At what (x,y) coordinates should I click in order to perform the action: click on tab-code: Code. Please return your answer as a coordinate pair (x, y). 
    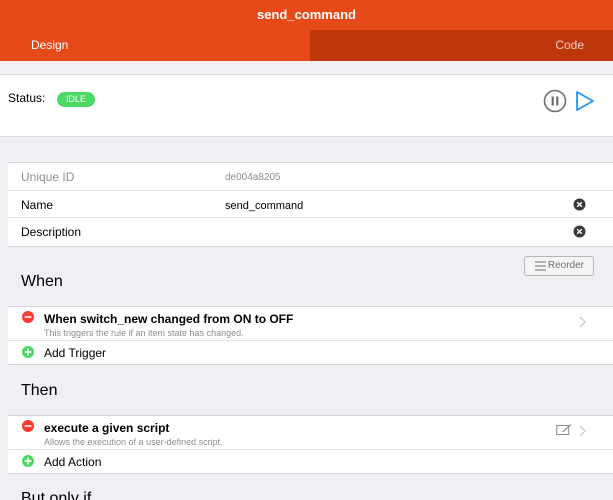
    Looking at the image, I should click on (461, 45).